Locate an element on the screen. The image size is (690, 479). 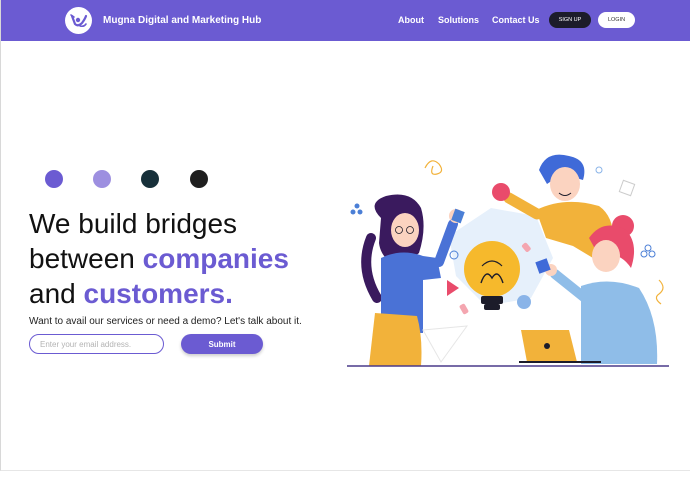
email-input is located at coordinates (96, 344).